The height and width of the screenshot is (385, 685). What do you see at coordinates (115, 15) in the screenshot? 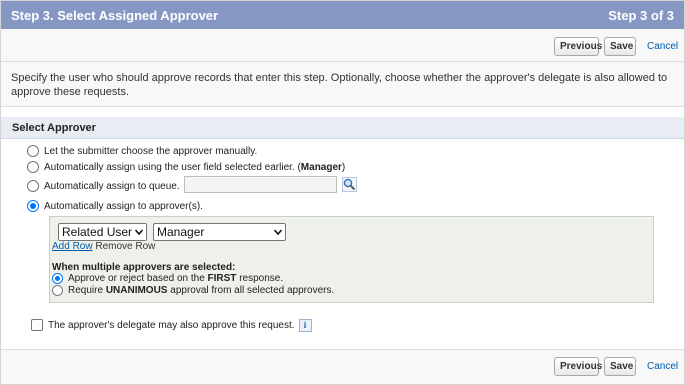
I see `step-title: Step 3. Select Assigned Approver` at bounding box center [115, 15].